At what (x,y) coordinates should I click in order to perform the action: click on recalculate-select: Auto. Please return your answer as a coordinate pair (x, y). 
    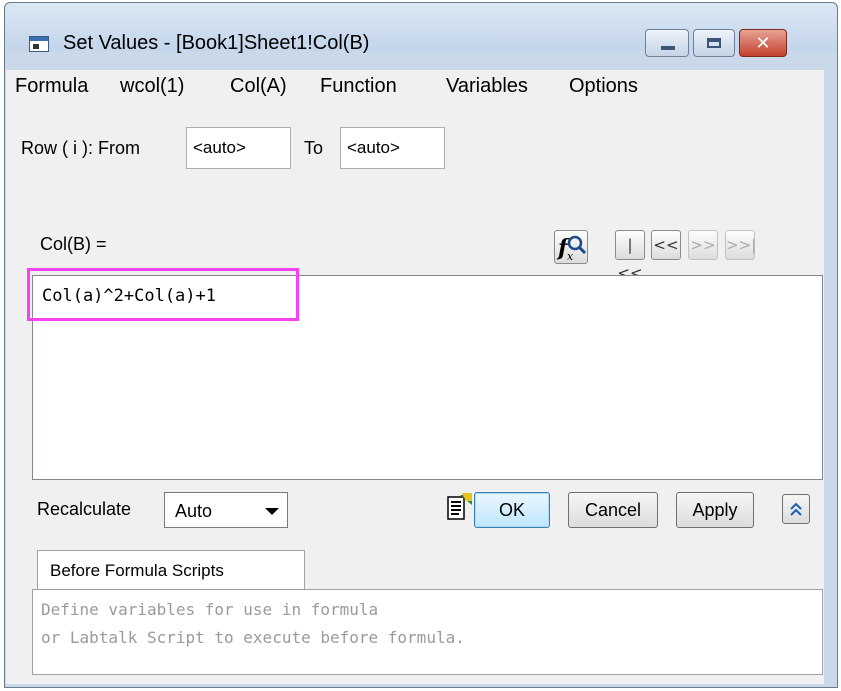
    Looking at the image, I should click on (226, 510).